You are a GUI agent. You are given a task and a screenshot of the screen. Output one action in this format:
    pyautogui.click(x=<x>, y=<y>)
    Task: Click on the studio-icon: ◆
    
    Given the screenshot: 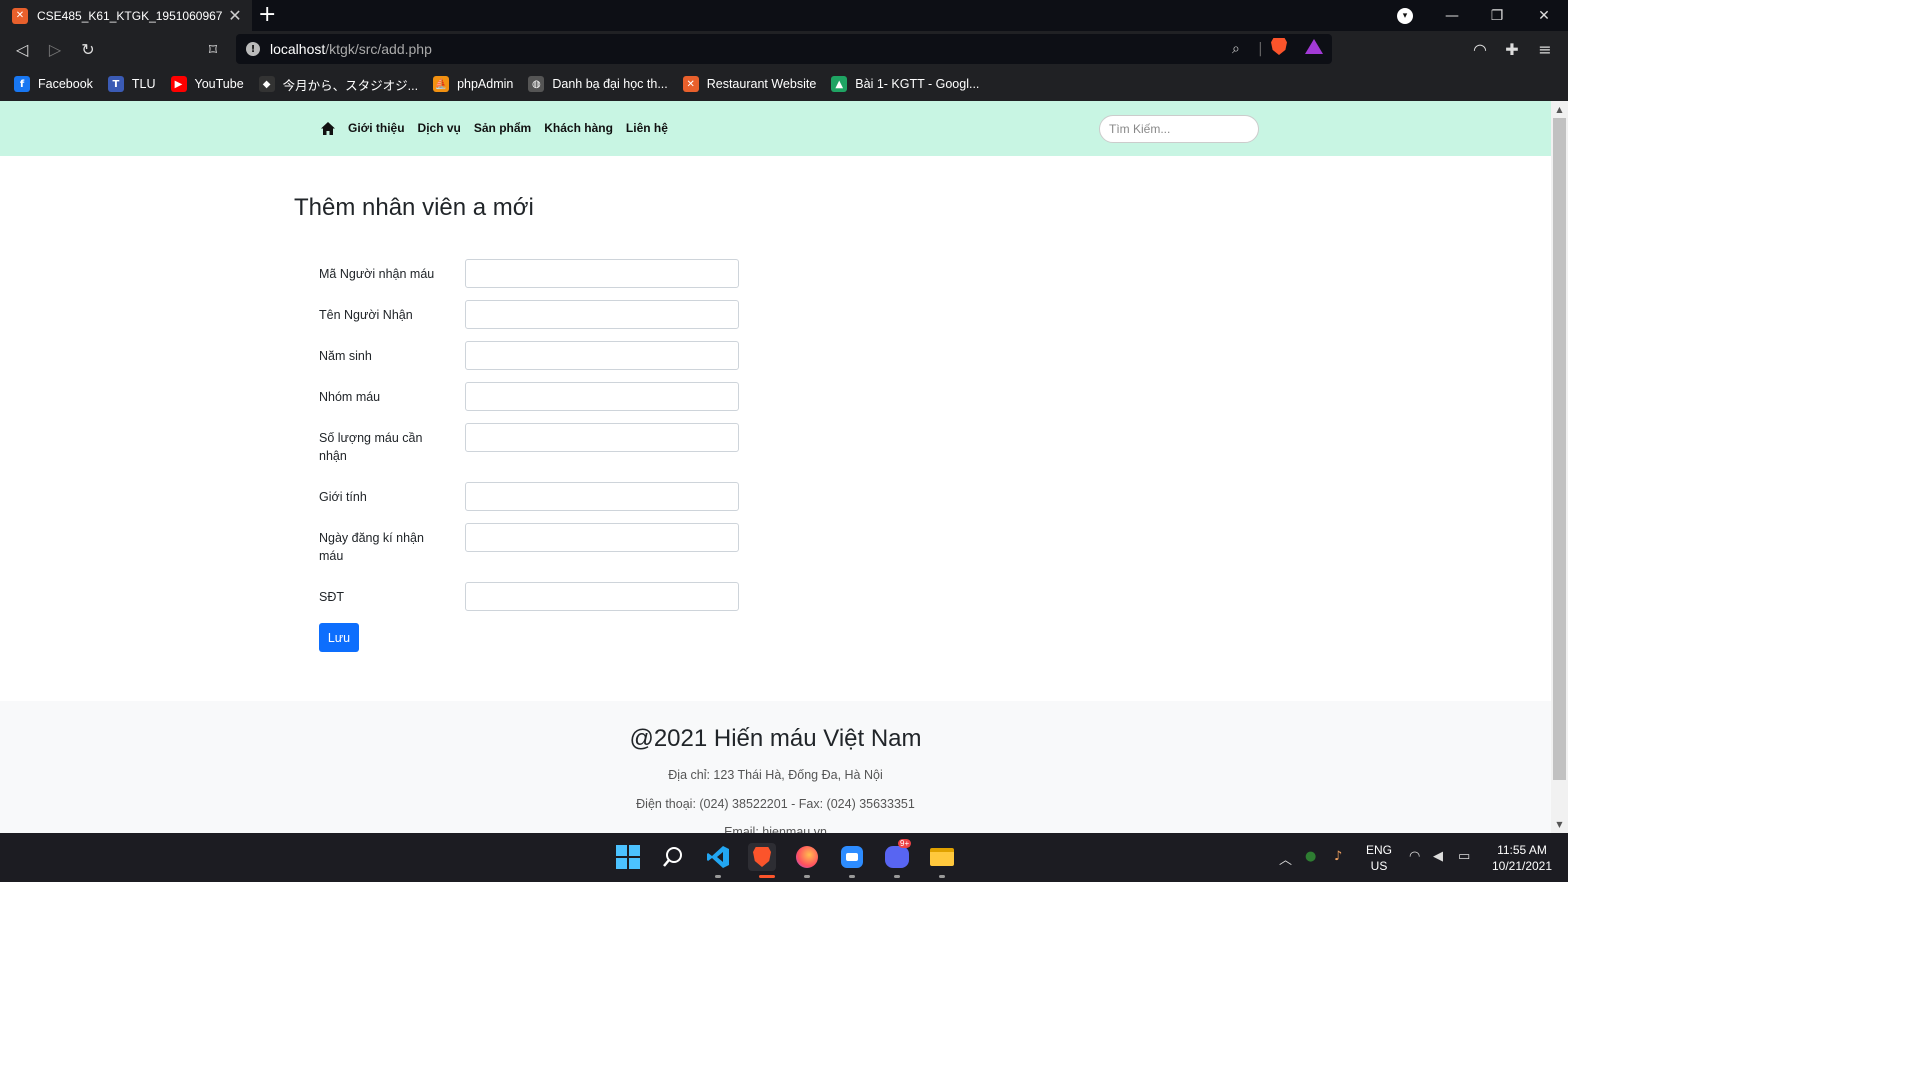 What is the action you would take?
    pyautogui.click(x=266, y=84)
    